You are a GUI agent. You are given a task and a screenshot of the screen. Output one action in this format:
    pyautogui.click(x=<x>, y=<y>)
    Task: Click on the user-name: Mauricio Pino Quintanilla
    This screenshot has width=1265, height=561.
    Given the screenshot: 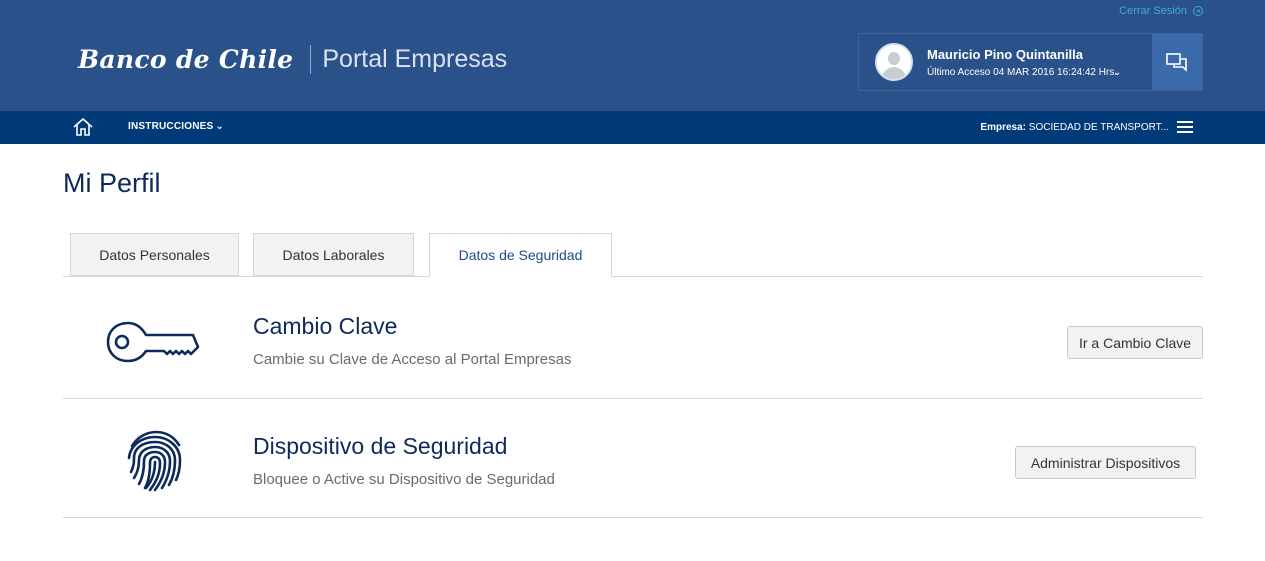 What is the action you would take?
    pyautogui.click(x=1005, y=54)
    